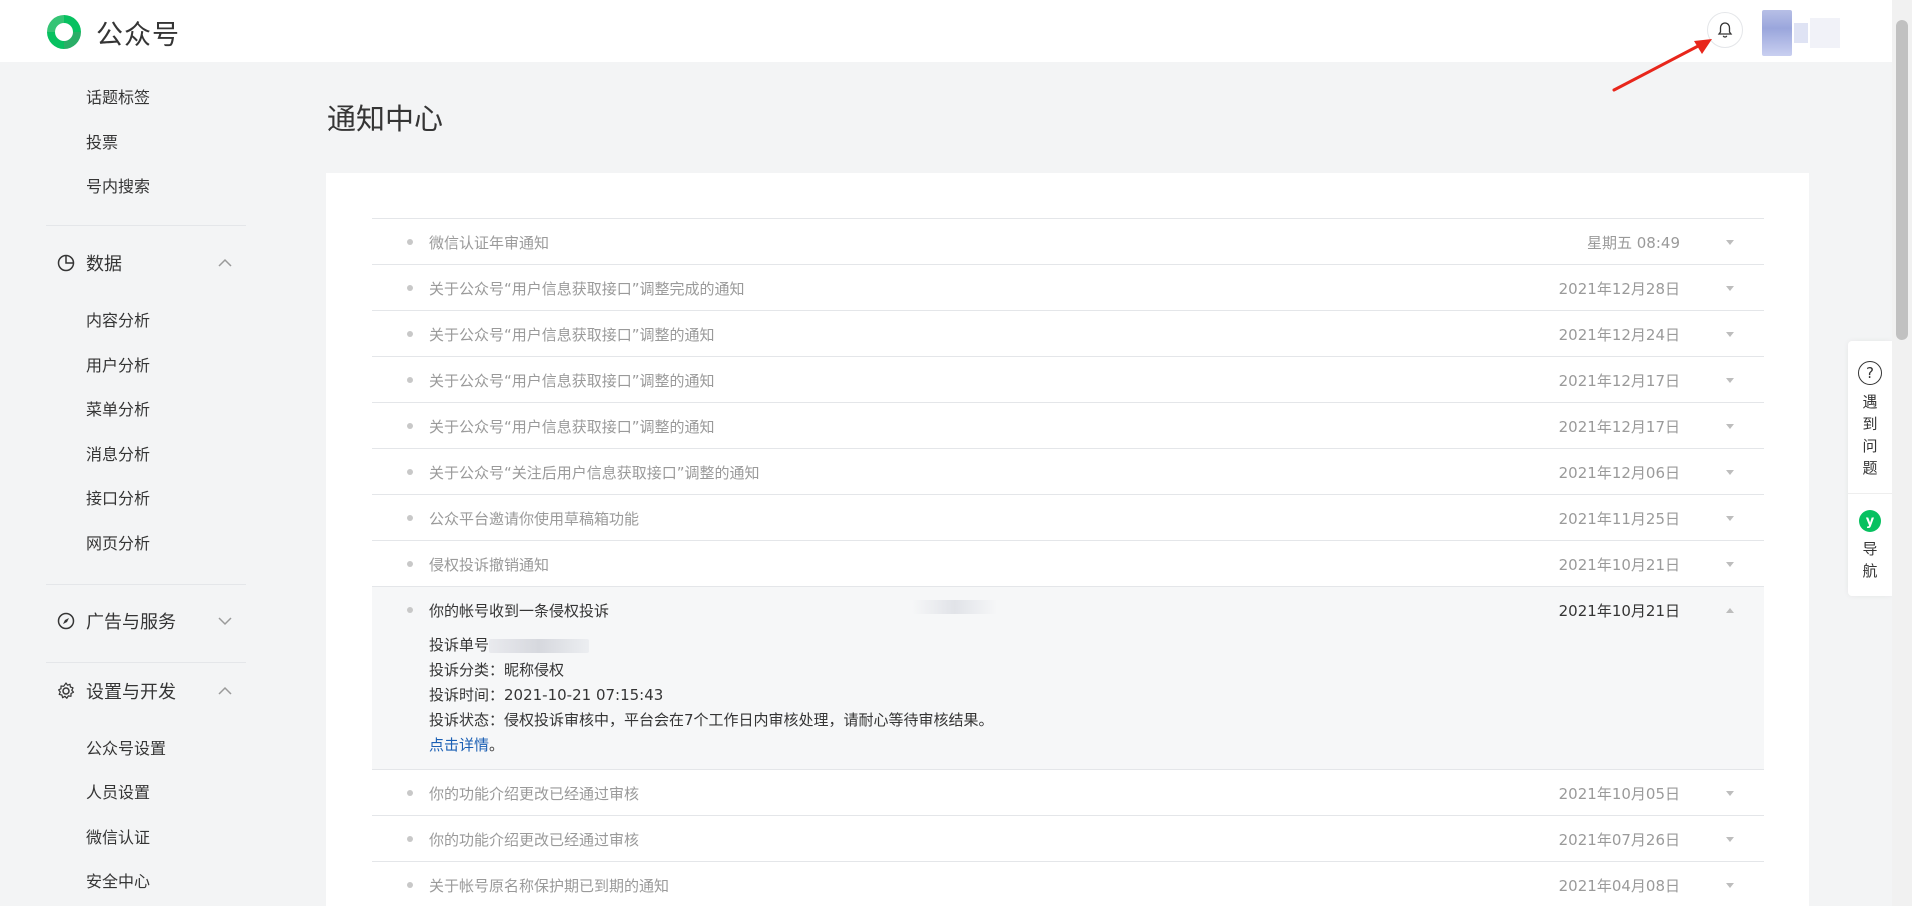 The image size is (1912, 906). Describe the element at coordinates (1619, 473) in the screenshot. I see `notification-date: 2021年12月06日` at that location.